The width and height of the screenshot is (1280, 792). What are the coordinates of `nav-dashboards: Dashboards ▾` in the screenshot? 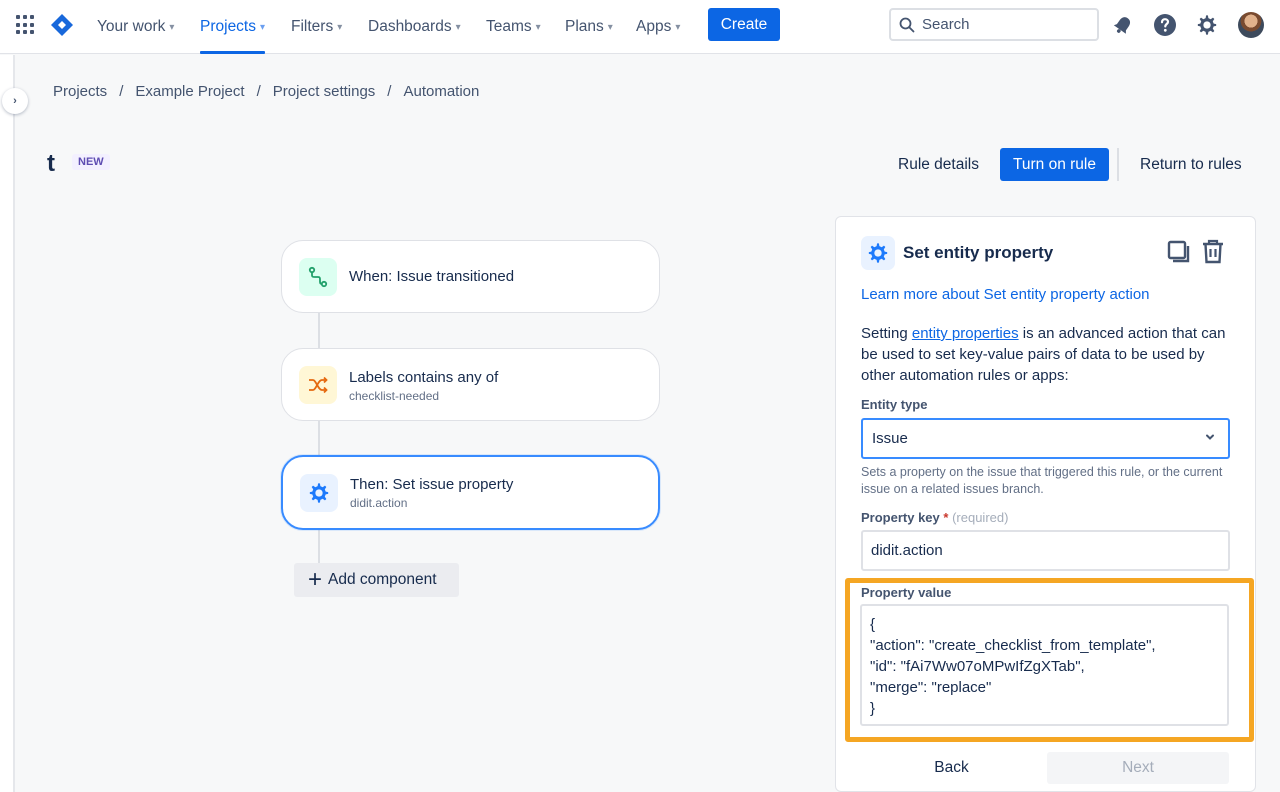 It's located at (414, 27).